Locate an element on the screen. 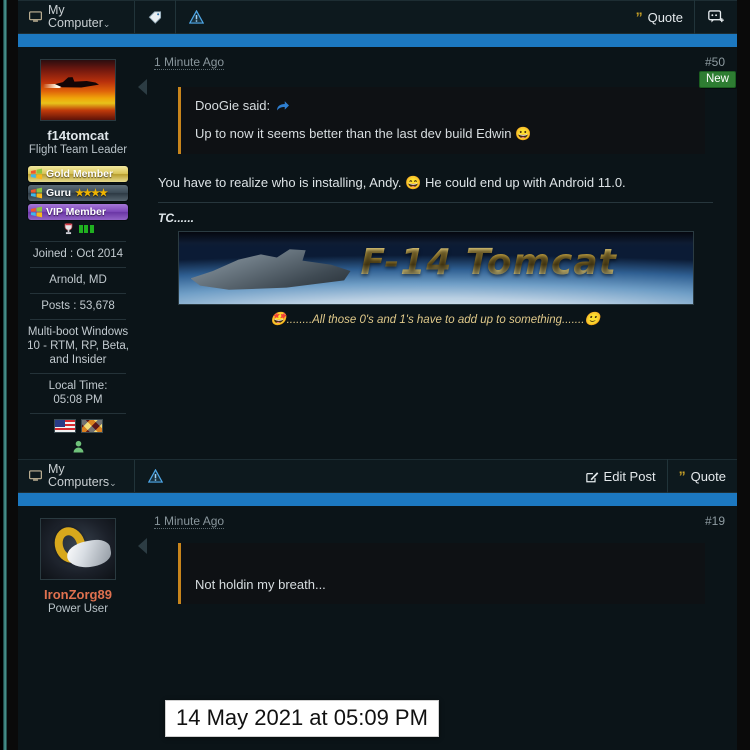 The width and height of the screenshot is (750, 750). grin-emoji: 😄 is located at coordinates (413, 182).